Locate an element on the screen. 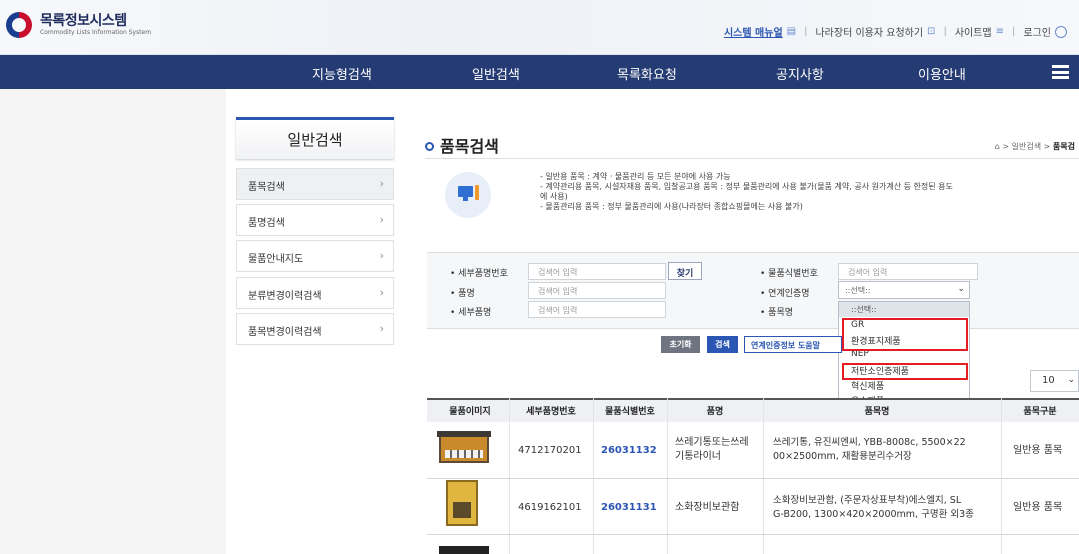 Image resolution: width=1079 pixels, height=554 pixels. page-size-select: 10 ⌄ is located at coordinates (1054, 381).